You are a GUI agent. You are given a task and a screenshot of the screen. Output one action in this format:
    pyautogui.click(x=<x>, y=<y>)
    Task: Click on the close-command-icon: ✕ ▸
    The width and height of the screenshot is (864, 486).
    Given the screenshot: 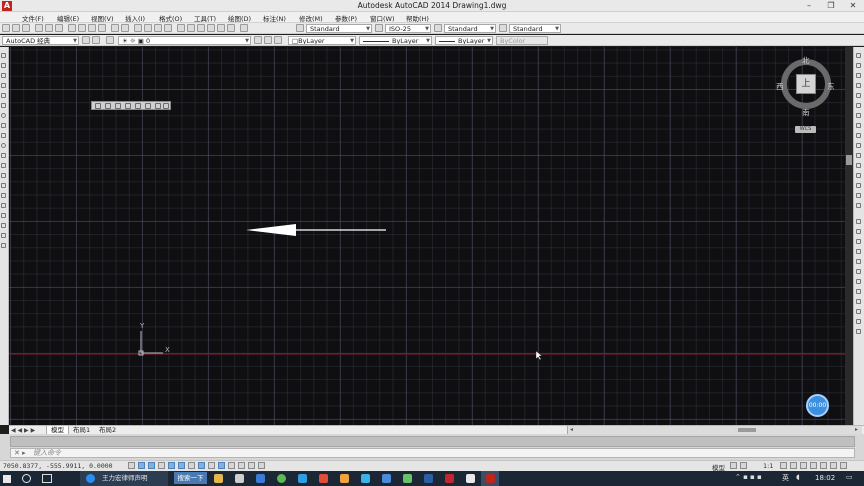 What is the action you would take?
    pyautogui.click(x=20, y=453)
    